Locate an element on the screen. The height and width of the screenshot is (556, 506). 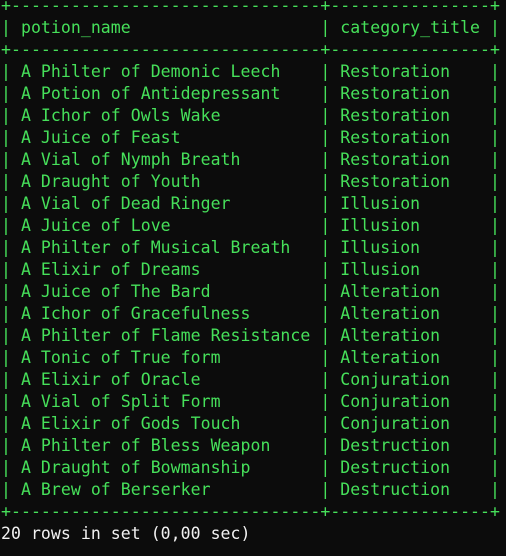
table-row: | A Elixir of Dreams | Illusion | is located at coordinates (250, 269).